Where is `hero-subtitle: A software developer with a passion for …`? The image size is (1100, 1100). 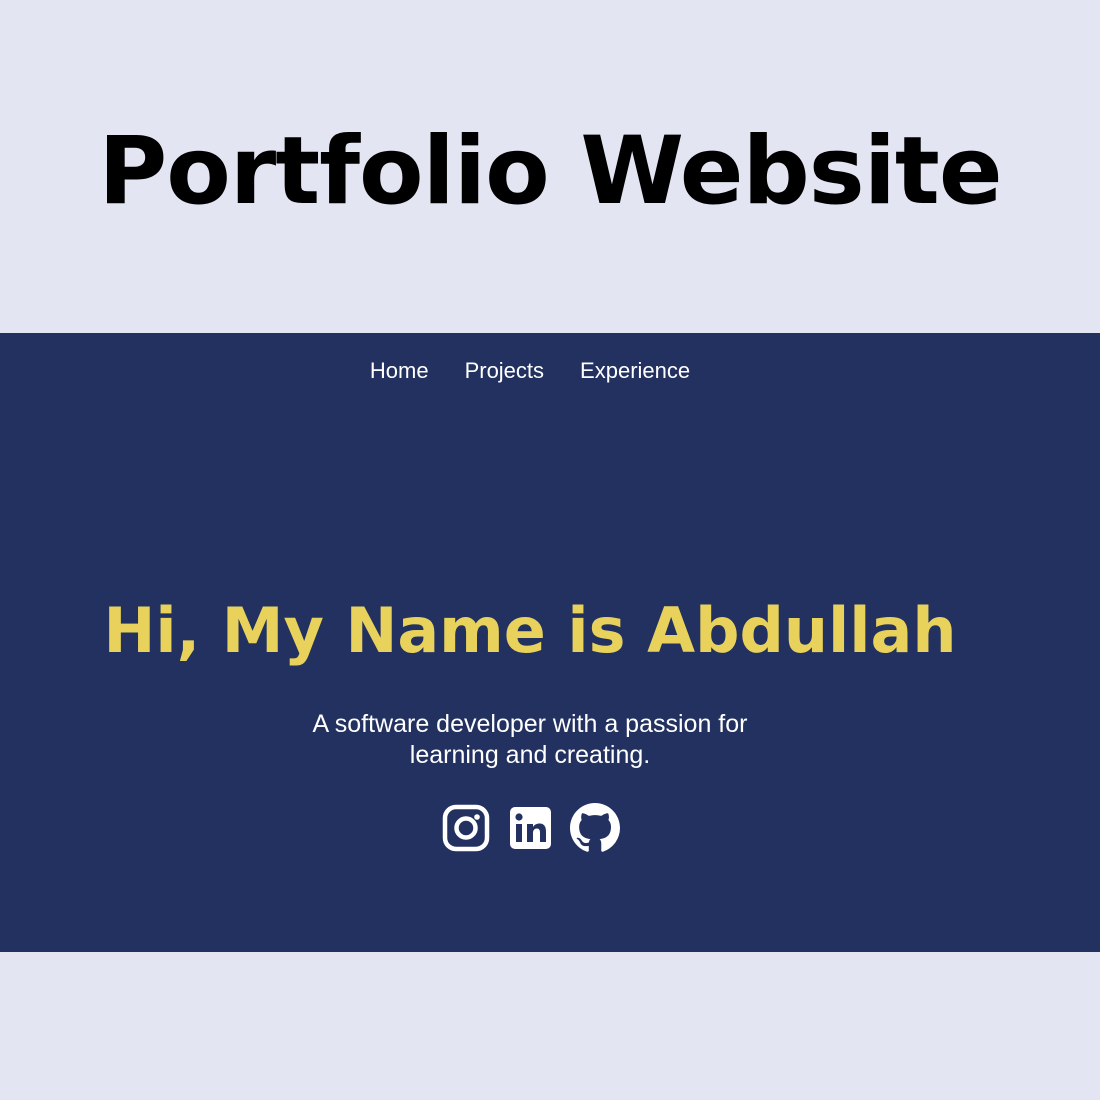 hero-subtitle: A software developer with a passion for … is located at coordinates (530, 739).